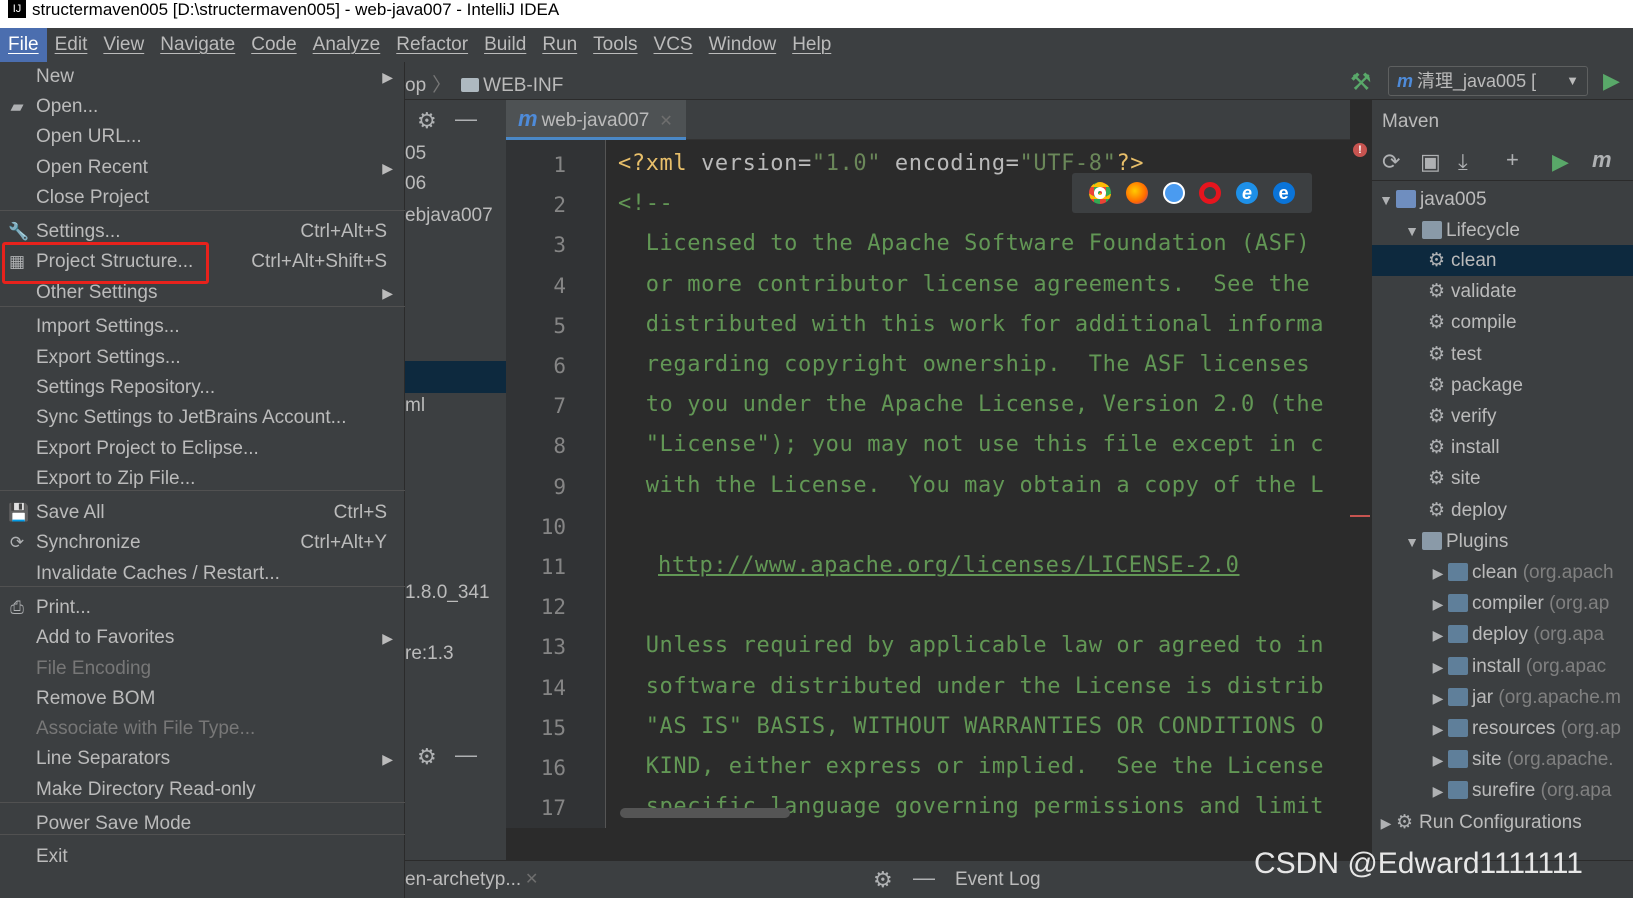 The width and height of the screenshot is (1633, 898). Describe the element at coordinates (615, 45) in the screenshot. I see `menu-tools: Tools` at that location.